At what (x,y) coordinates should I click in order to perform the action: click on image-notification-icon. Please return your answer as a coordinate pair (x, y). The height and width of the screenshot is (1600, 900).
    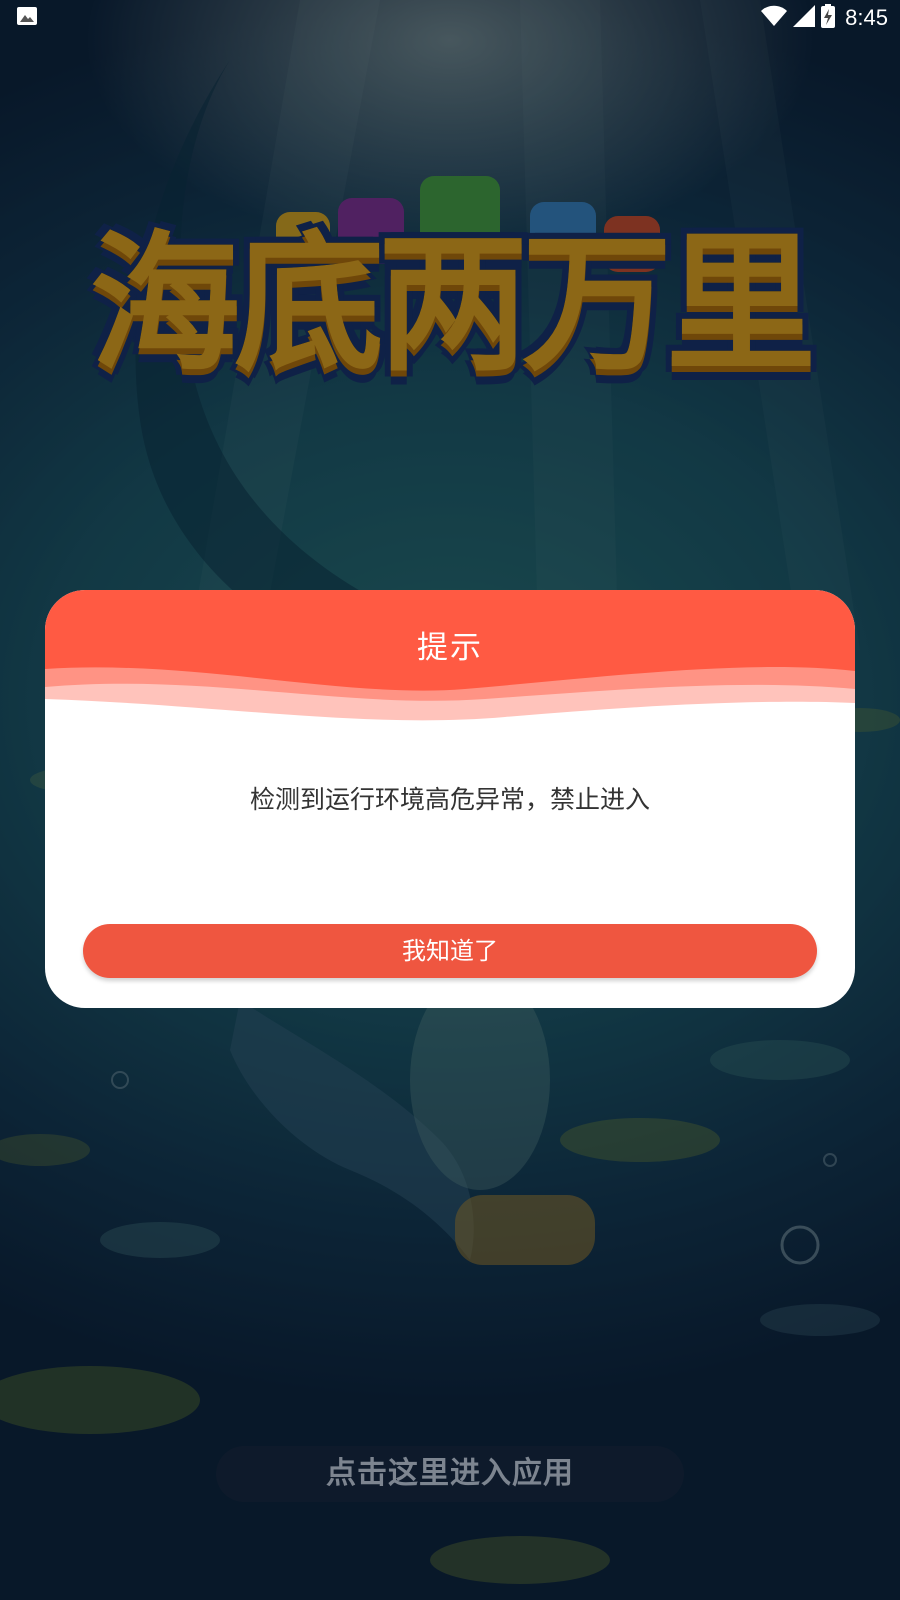
    Looking at the image, I should click on (27, 18).